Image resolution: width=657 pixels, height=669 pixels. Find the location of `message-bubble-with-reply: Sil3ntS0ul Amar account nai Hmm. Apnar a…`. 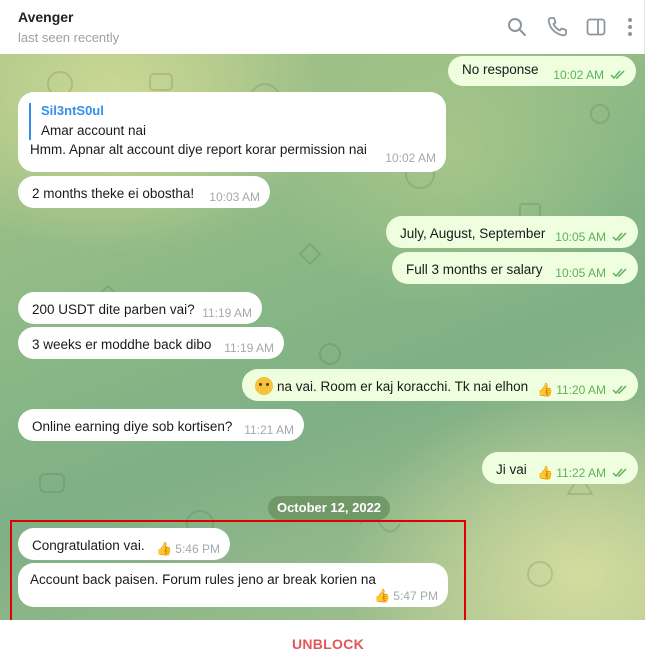

message-bubble-with-reply: Sil3ntS0ul Amar account nai Hmm. Apnar a… is located at coordinates (232, 132).